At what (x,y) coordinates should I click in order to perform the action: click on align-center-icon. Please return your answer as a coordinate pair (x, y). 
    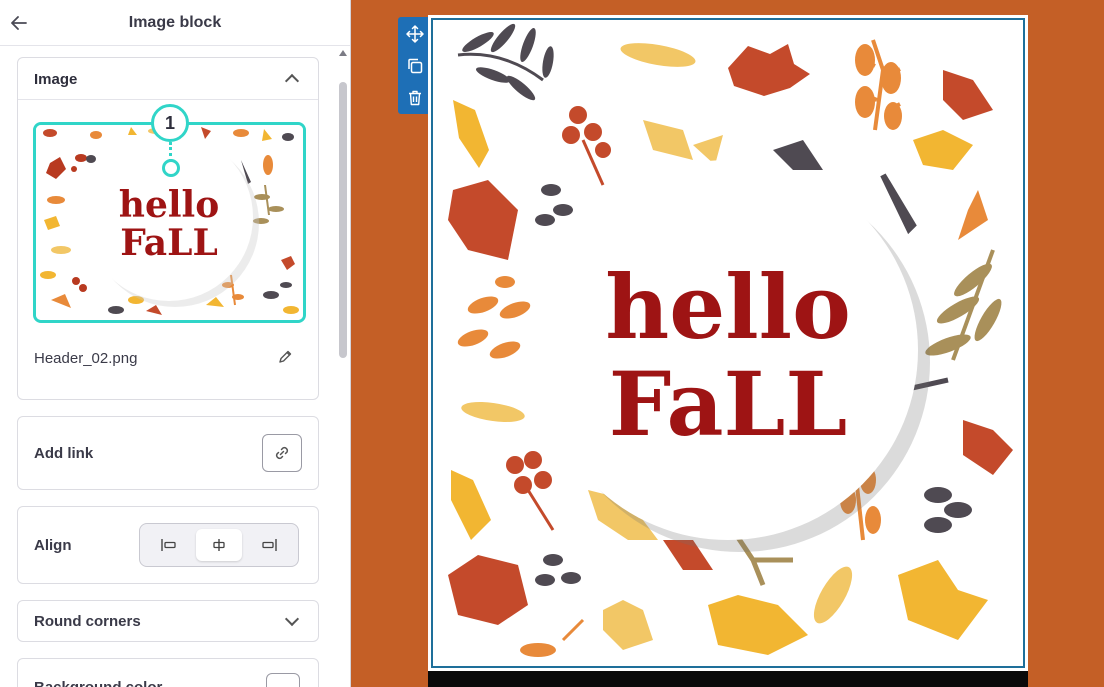
    Looking at the image, I should click on (219, 545).